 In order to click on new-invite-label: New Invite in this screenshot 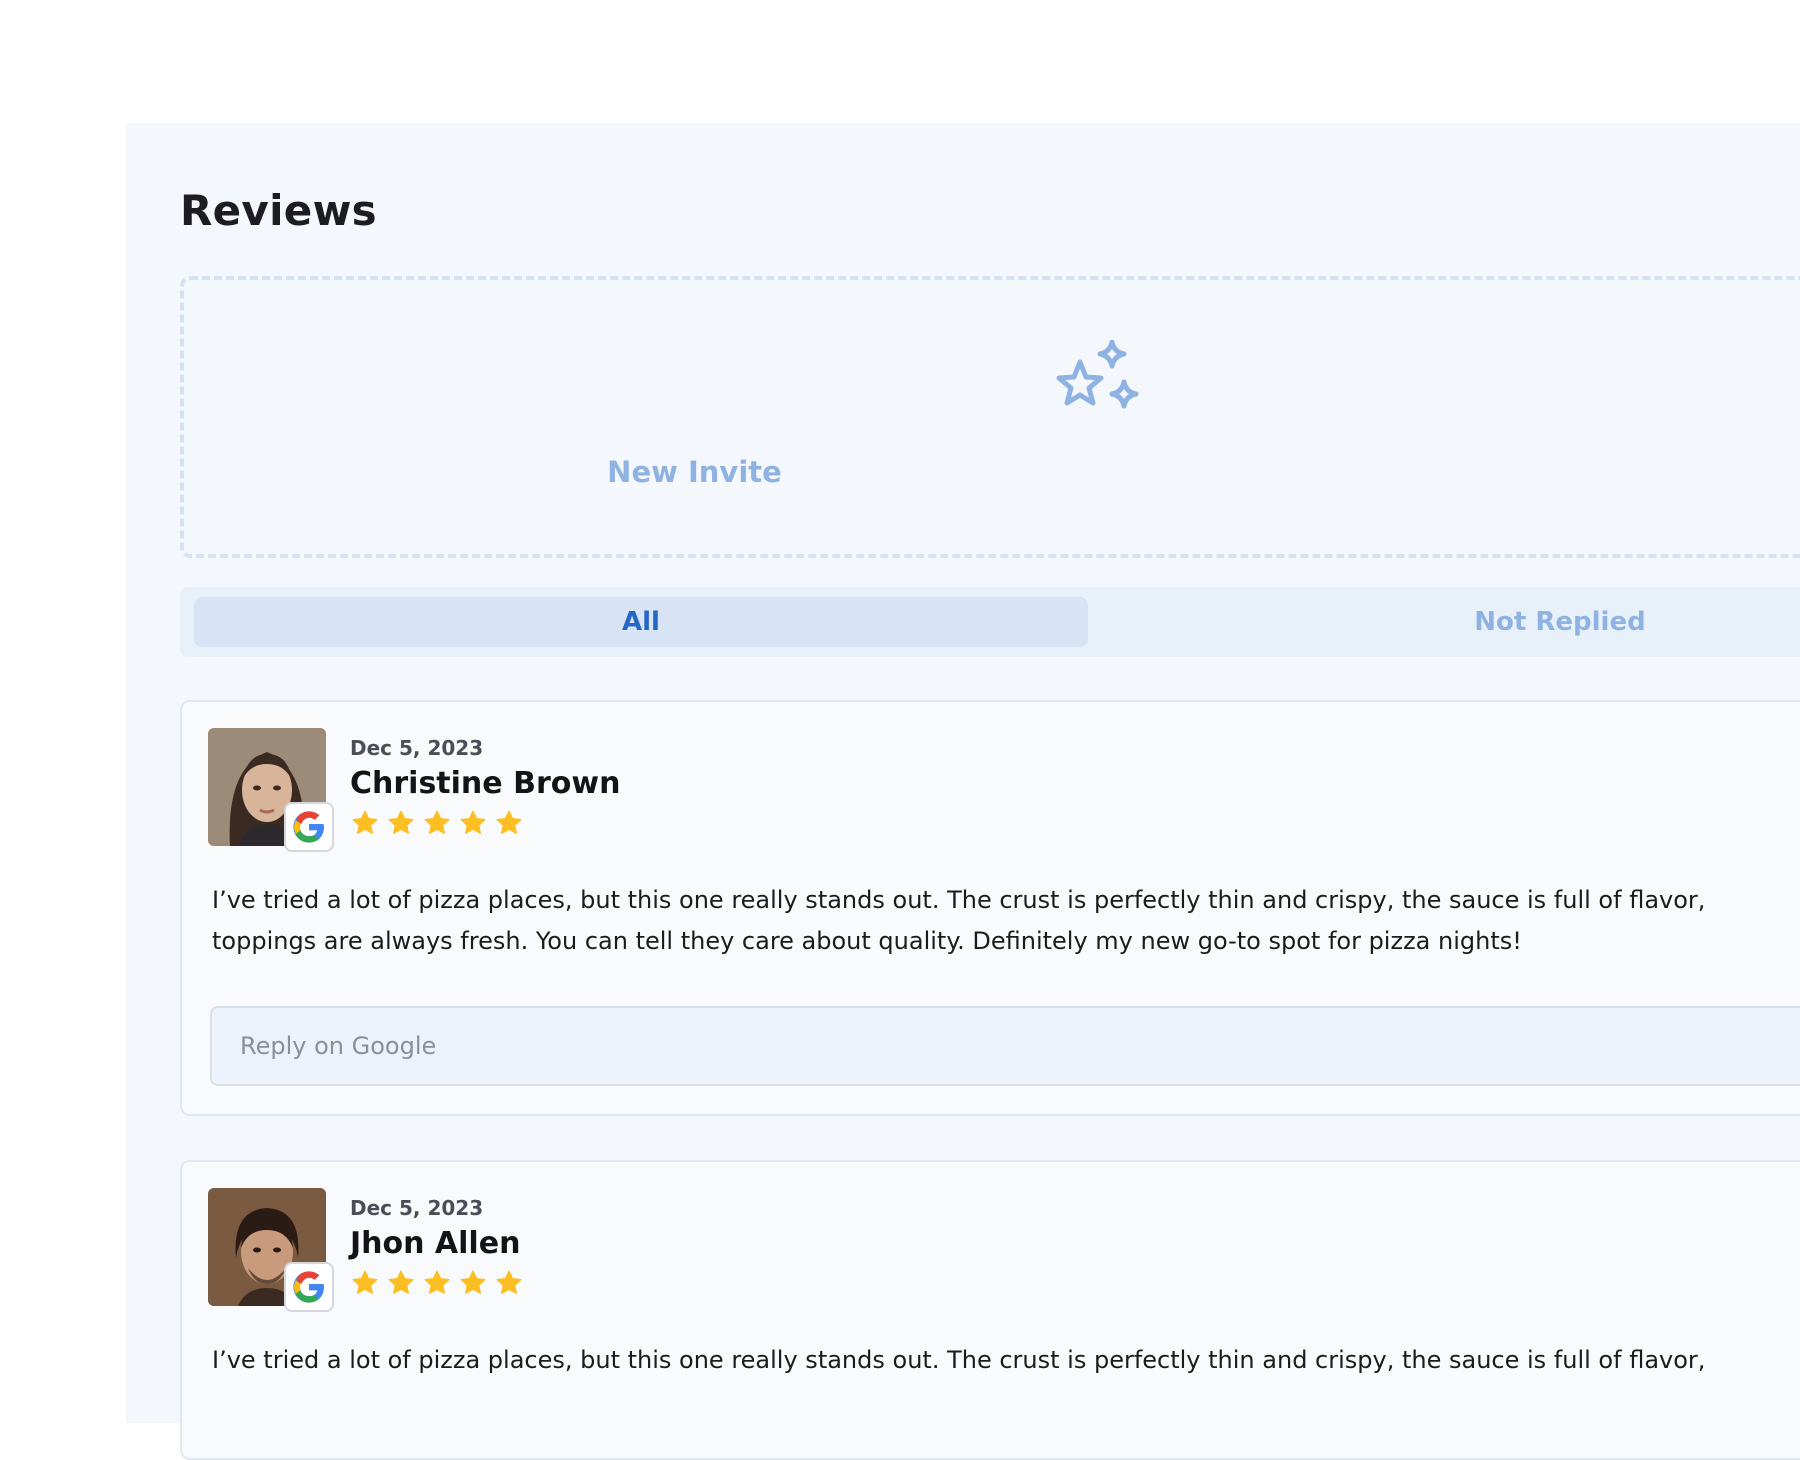, I will do `click(694, 472)`.